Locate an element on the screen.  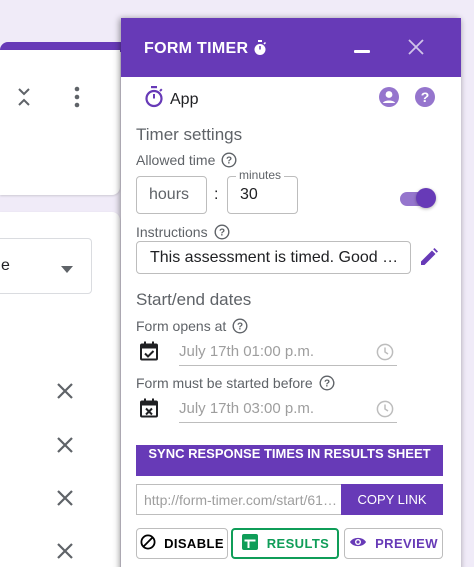
preview-button: PREVIEW is located at coordinates (393, 543).